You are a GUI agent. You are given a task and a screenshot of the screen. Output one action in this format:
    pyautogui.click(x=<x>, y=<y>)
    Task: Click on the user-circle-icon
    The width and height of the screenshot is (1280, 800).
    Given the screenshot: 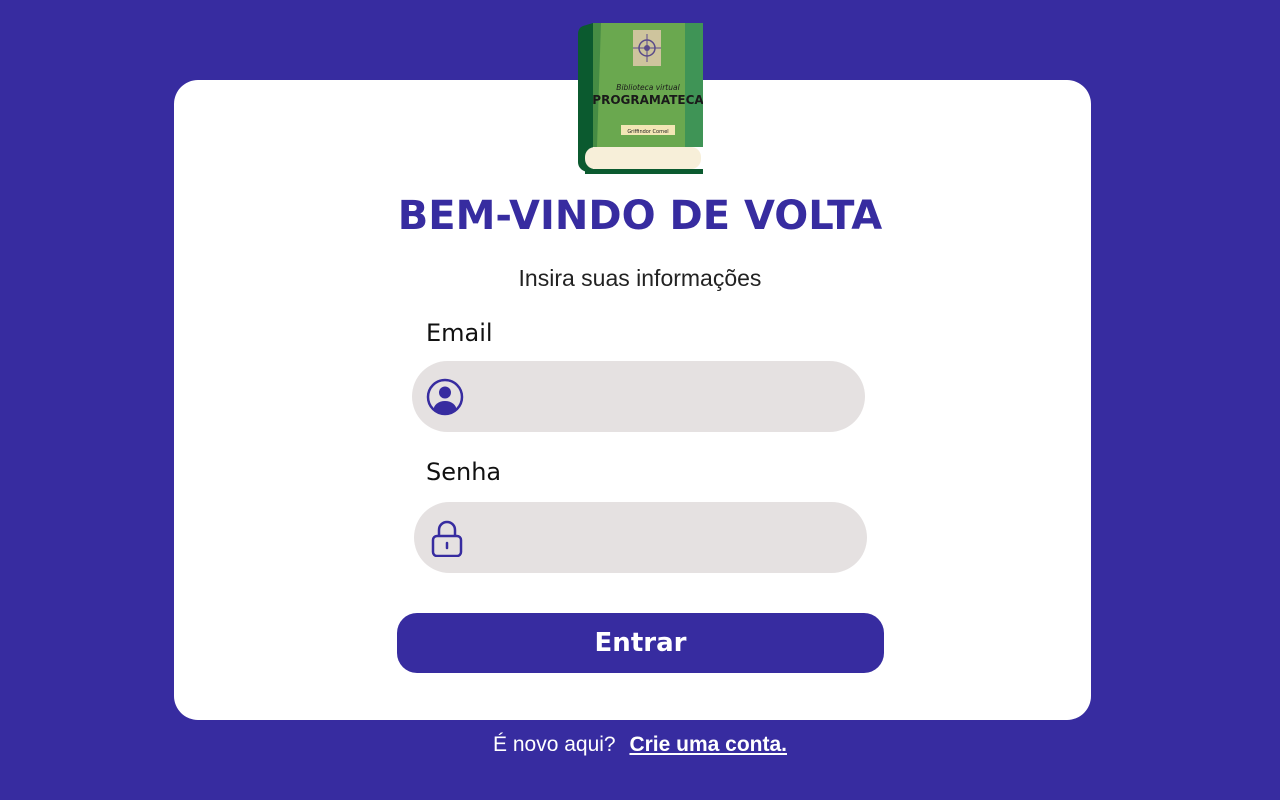 What is the action you would take?
    pyautogui.click(x=445, y=397)
    